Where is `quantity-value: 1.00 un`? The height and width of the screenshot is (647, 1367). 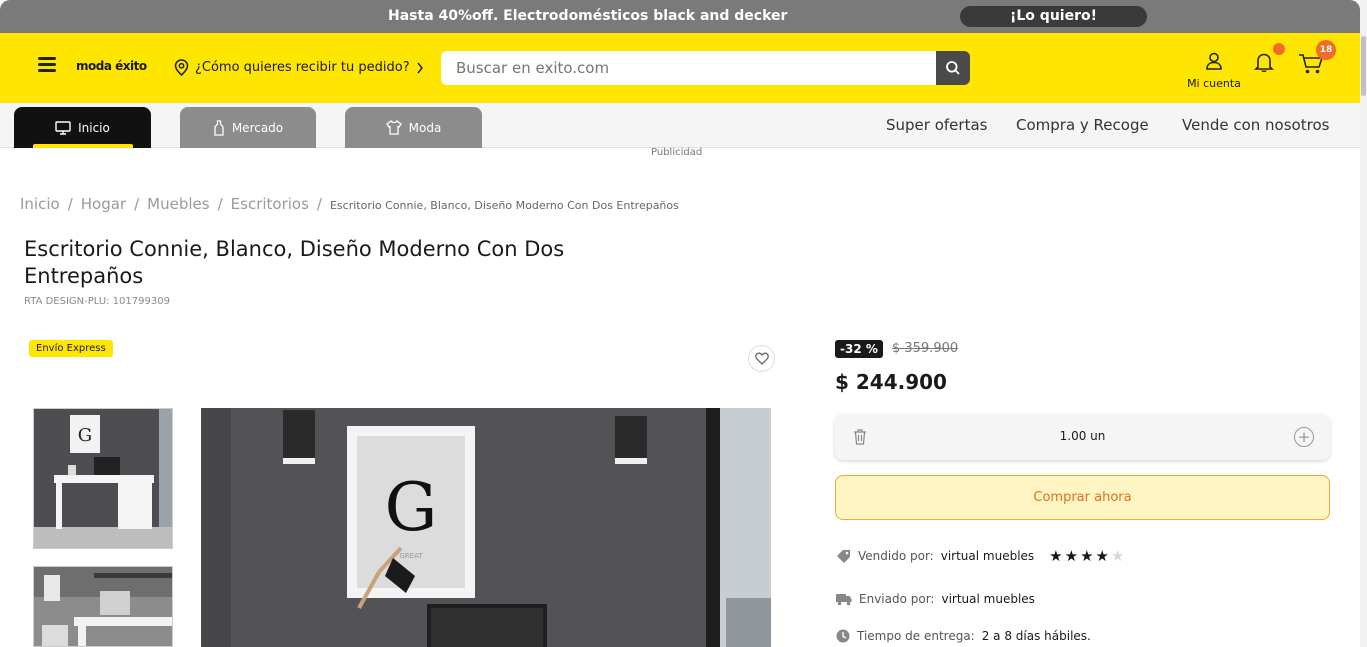
quantity-value: 1.00 un is located at coordinates (1082, 436).